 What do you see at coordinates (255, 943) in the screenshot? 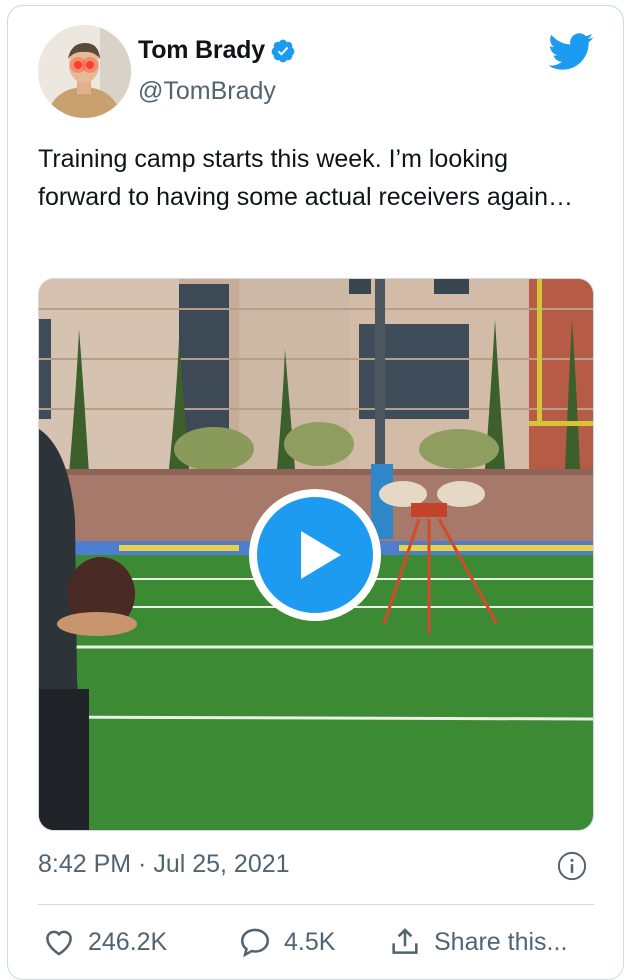
I see `speech-bubble-icon` at bounding box center [255, 943].